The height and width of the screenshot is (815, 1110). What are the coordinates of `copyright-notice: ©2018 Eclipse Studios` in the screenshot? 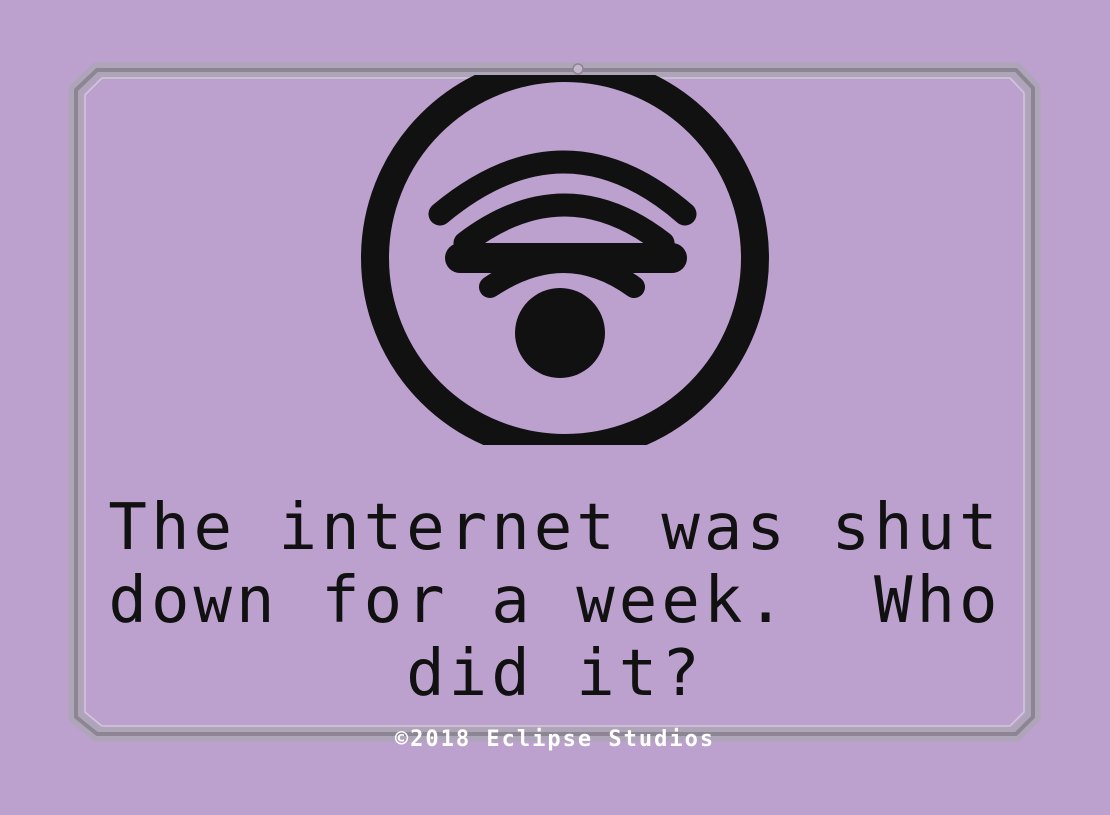 It's located at (555, 739).